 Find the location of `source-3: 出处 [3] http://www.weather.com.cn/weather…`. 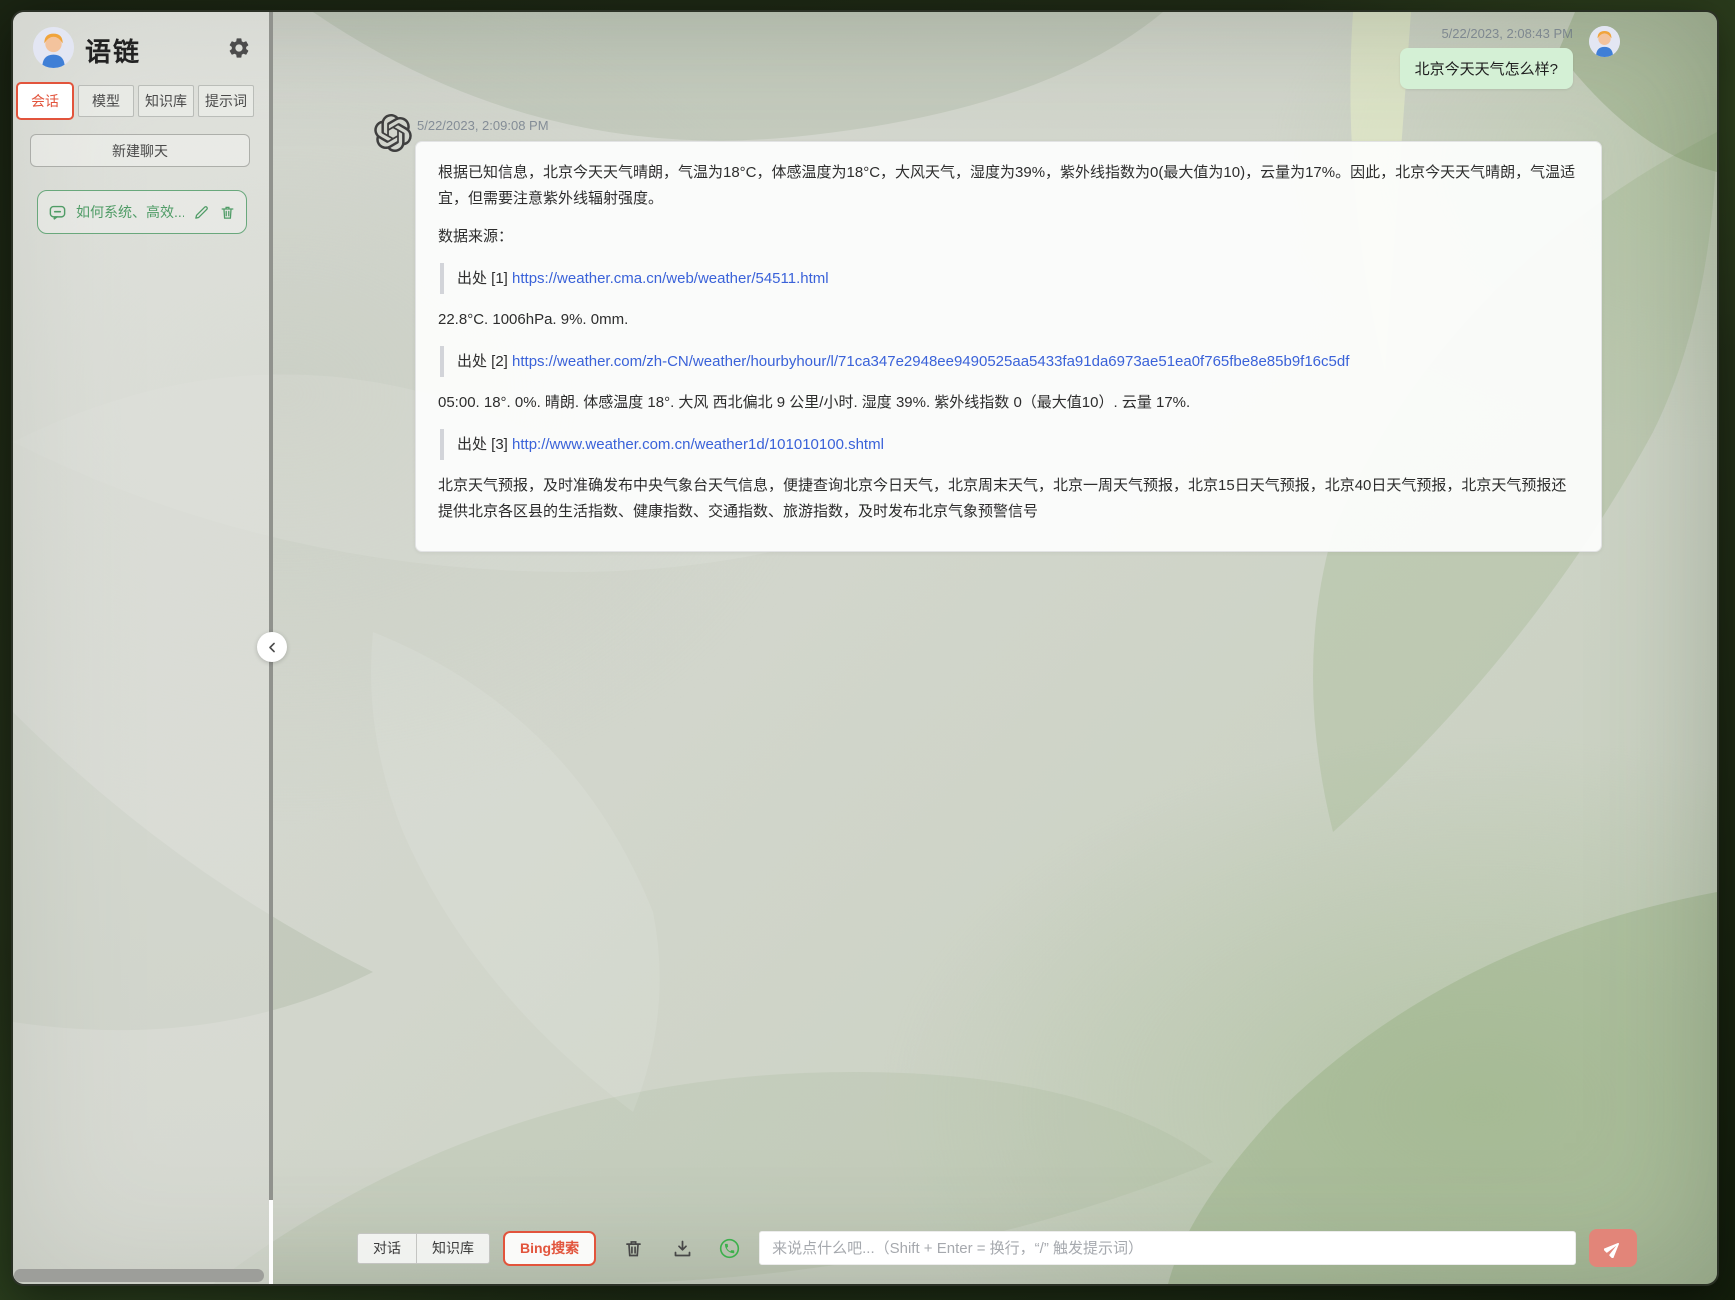

source-3: 出处 [3] http://www.weather.com.cn/weather… is located at coordinates (1009, 444).